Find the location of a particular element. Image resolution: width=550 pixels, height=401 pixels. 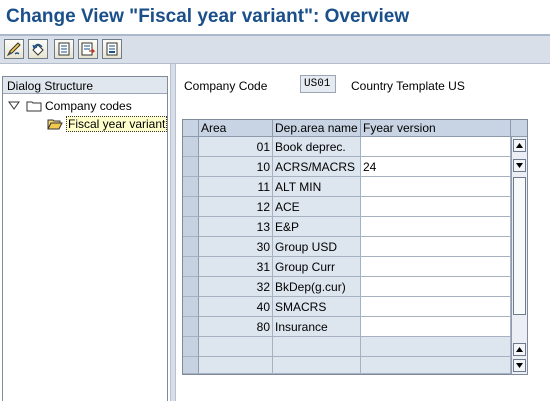

scroll-down-button is located at coordinates (519, 165).